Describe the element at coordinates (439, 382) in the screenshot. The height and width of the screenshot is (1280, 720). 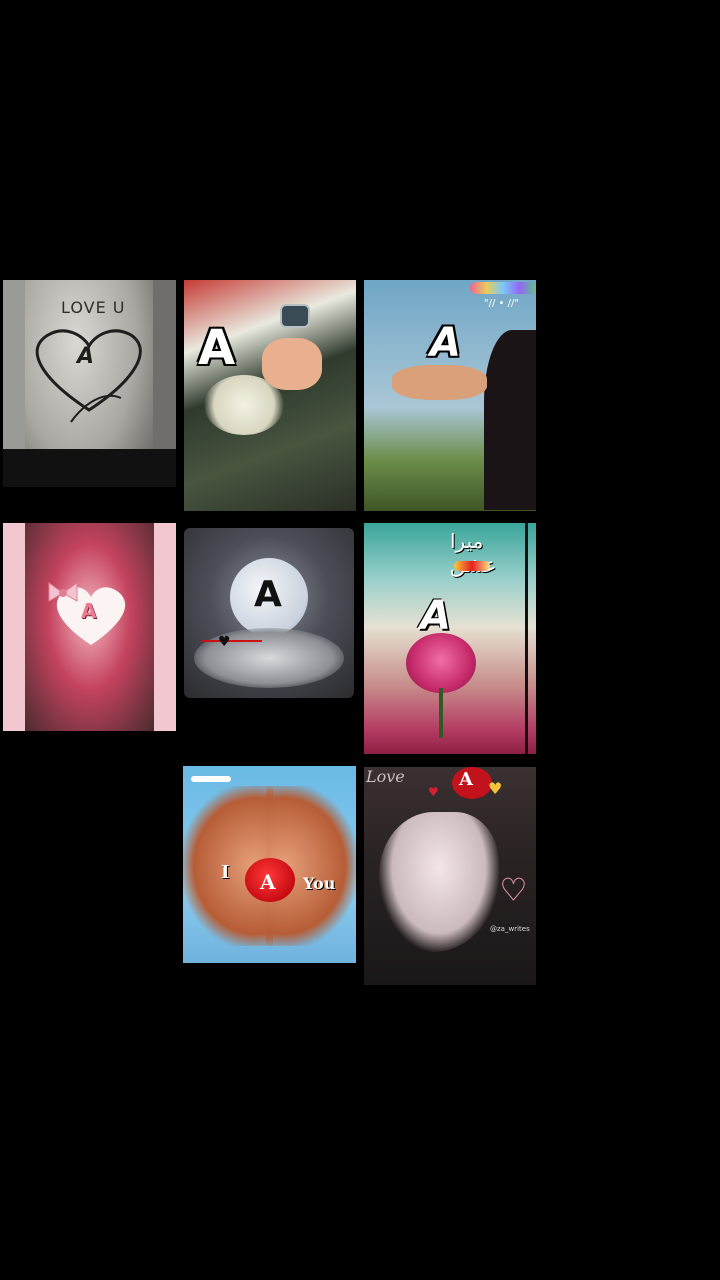
I see `girl-hand-image` at that location.